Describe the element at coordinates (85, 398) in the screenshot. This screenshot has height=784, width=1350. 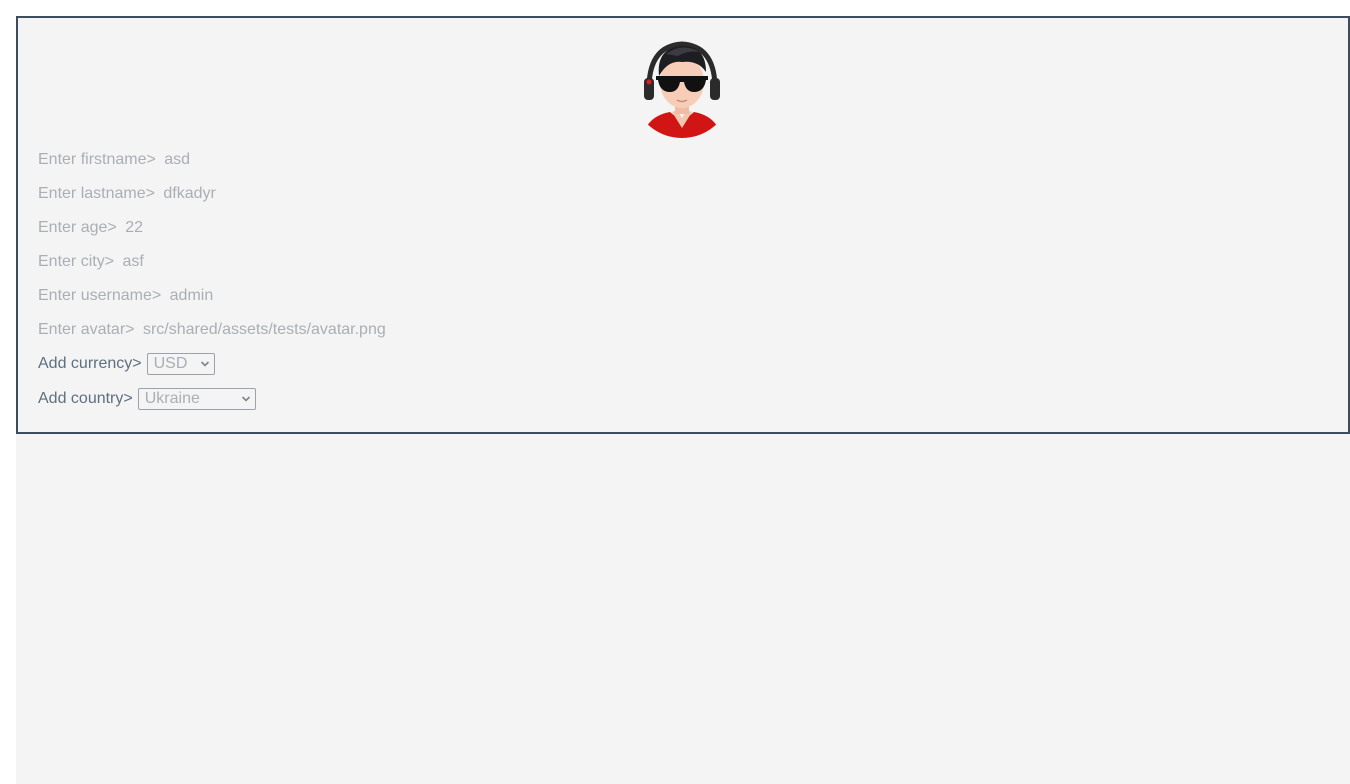
I see `country-label: Add country>` at that location.